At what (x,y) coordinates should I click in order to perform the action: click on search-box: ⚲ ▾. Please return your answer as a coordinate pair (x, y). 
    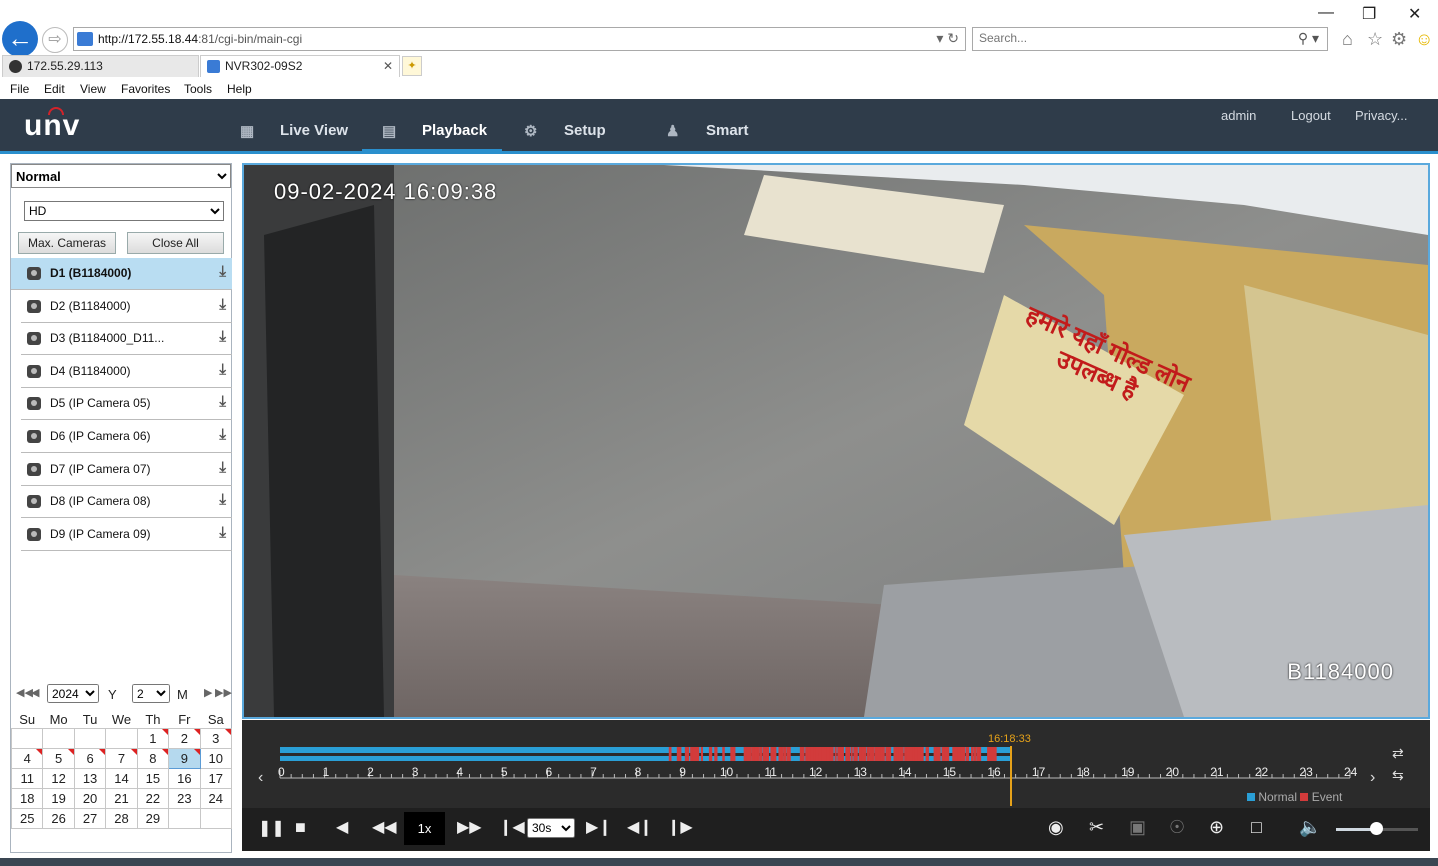
    Looking at the image, I should click on (1150, 39).